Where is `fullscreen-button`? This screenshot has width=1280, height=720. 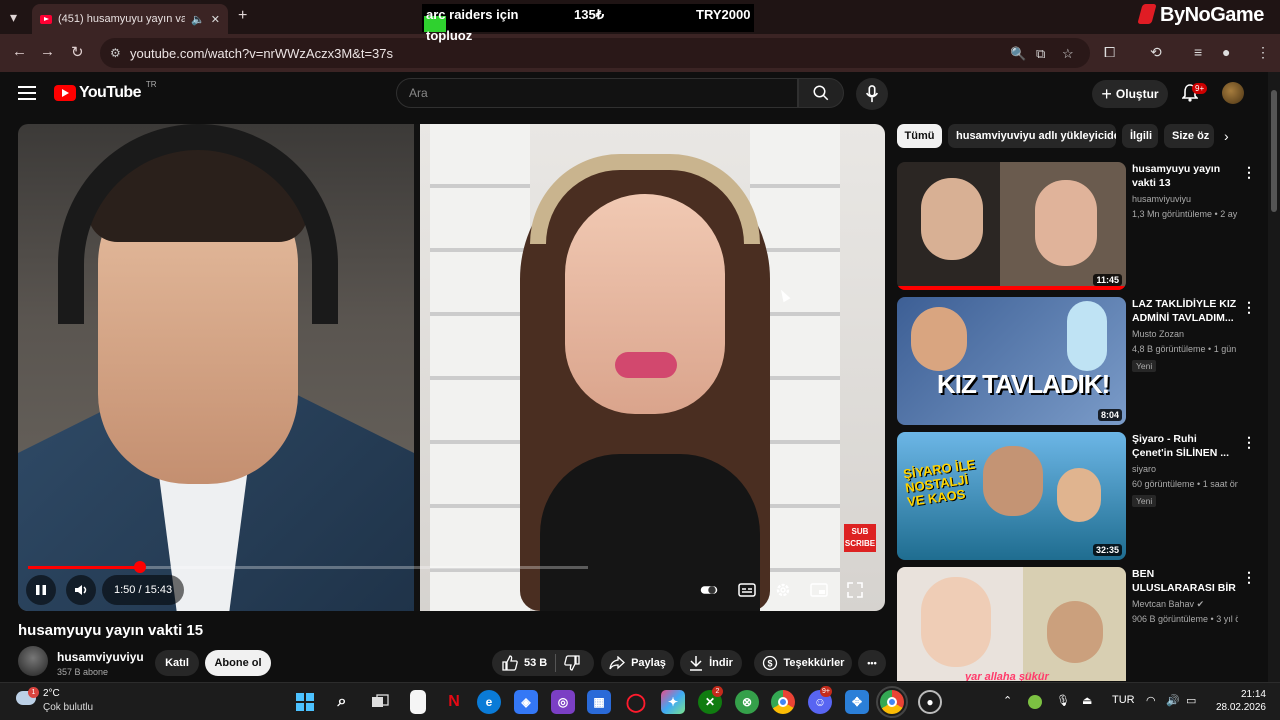 fullscreen-button is located at coordinates (855, 590).